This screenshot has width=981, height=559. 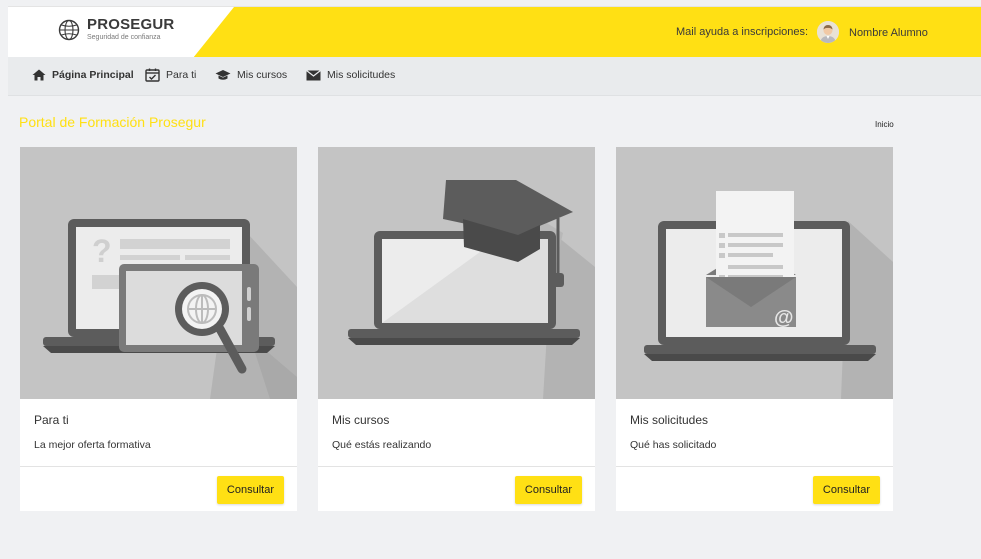 I want to click on envelope-icon, so click(x=313, y=74).